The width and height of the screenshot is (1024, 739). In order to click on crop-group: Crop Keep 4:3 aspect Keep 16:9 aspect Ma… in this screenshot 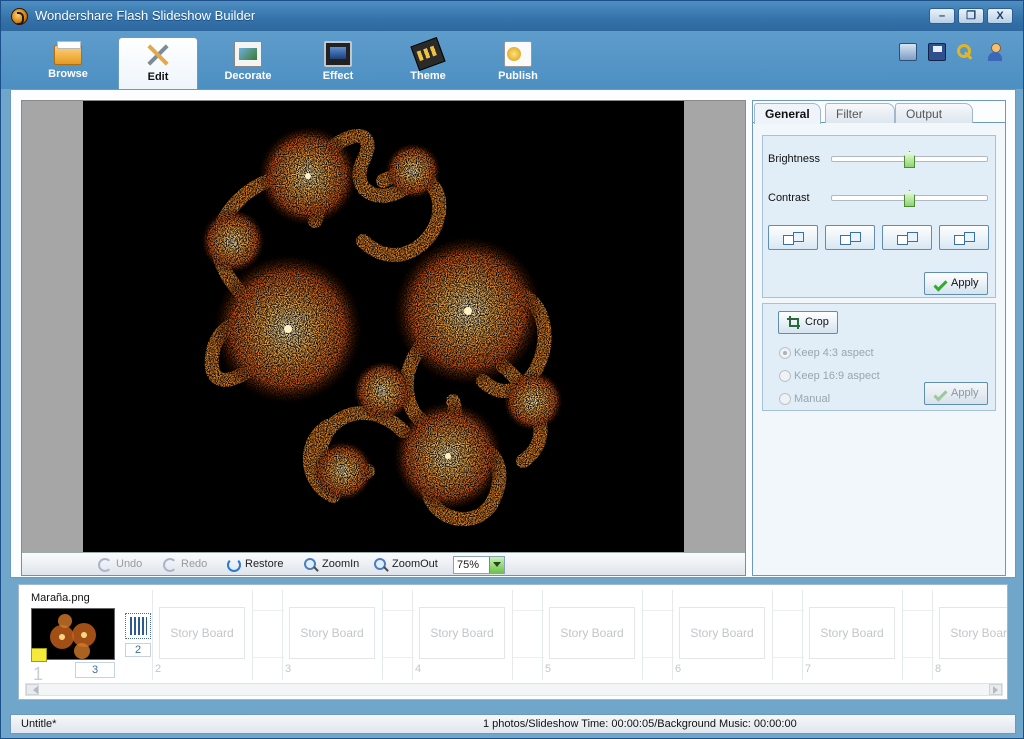, I will do `click(879, 357)`.